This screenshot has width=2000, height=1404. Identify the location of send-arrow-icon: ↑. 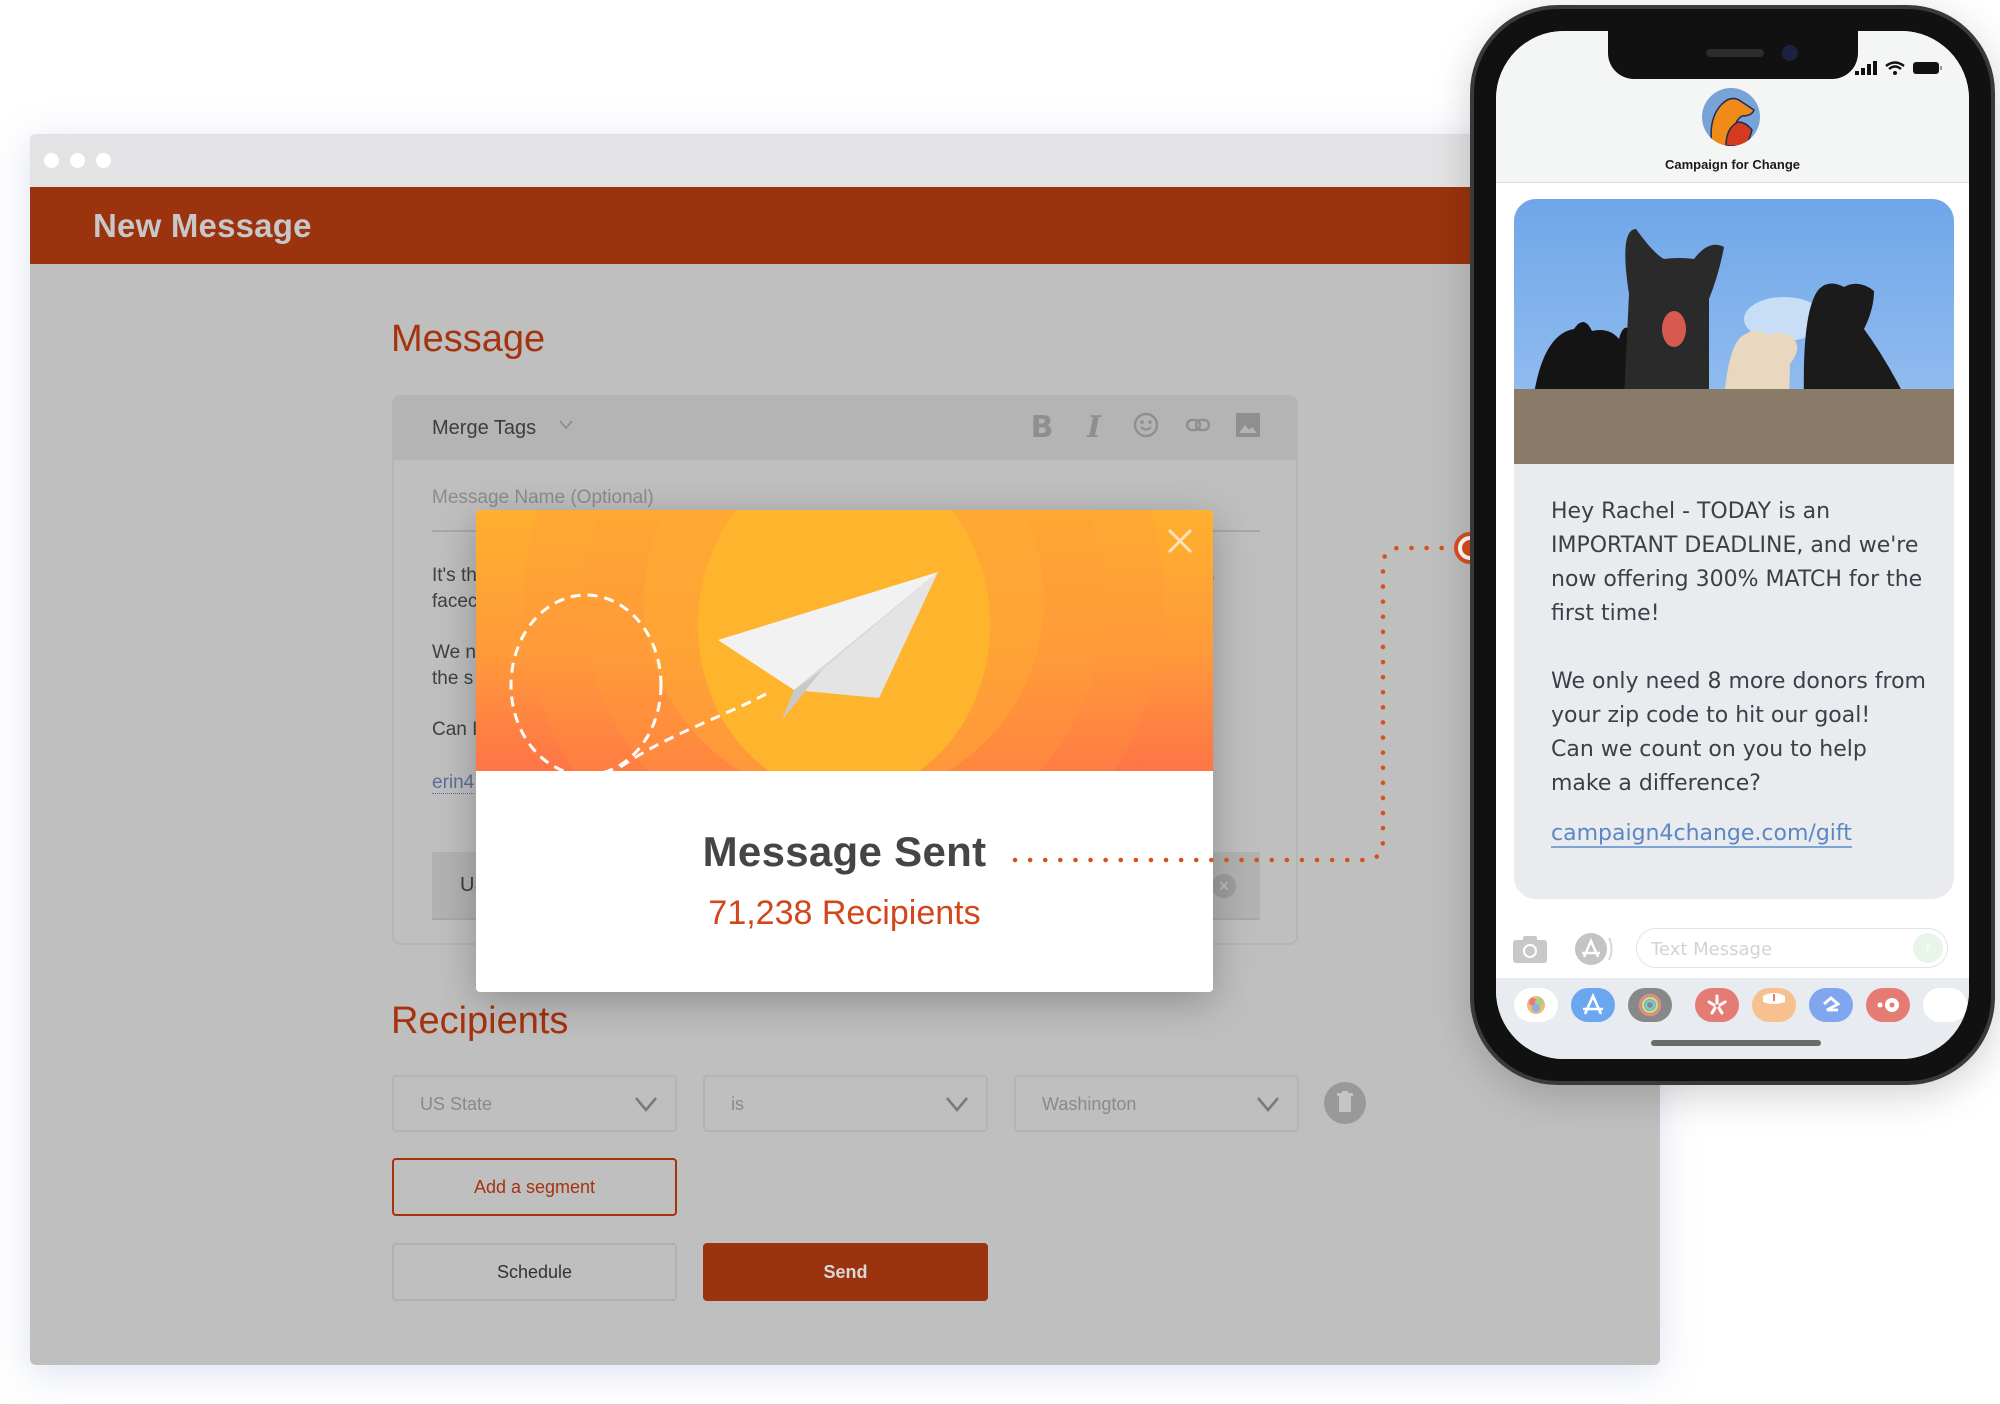
(1928, 948).